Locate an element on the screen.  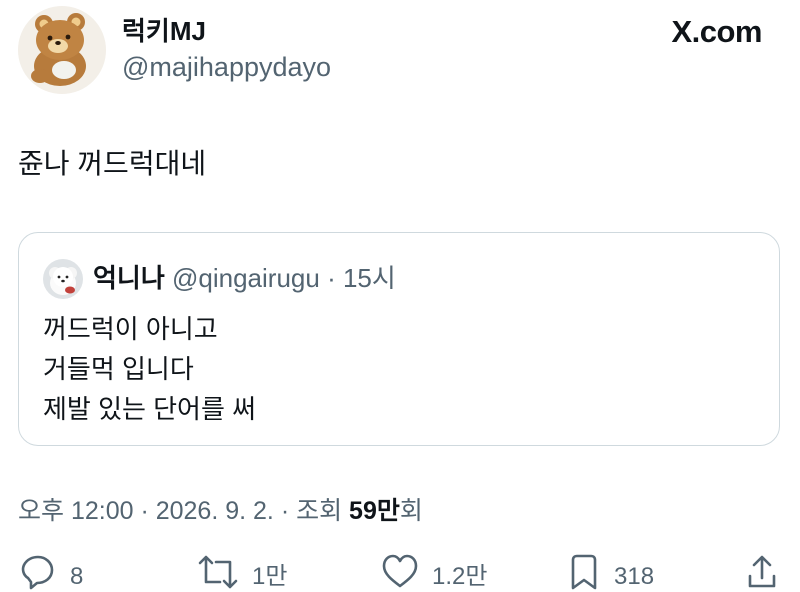
site-label: X.com is located at coordinates (716, 31).